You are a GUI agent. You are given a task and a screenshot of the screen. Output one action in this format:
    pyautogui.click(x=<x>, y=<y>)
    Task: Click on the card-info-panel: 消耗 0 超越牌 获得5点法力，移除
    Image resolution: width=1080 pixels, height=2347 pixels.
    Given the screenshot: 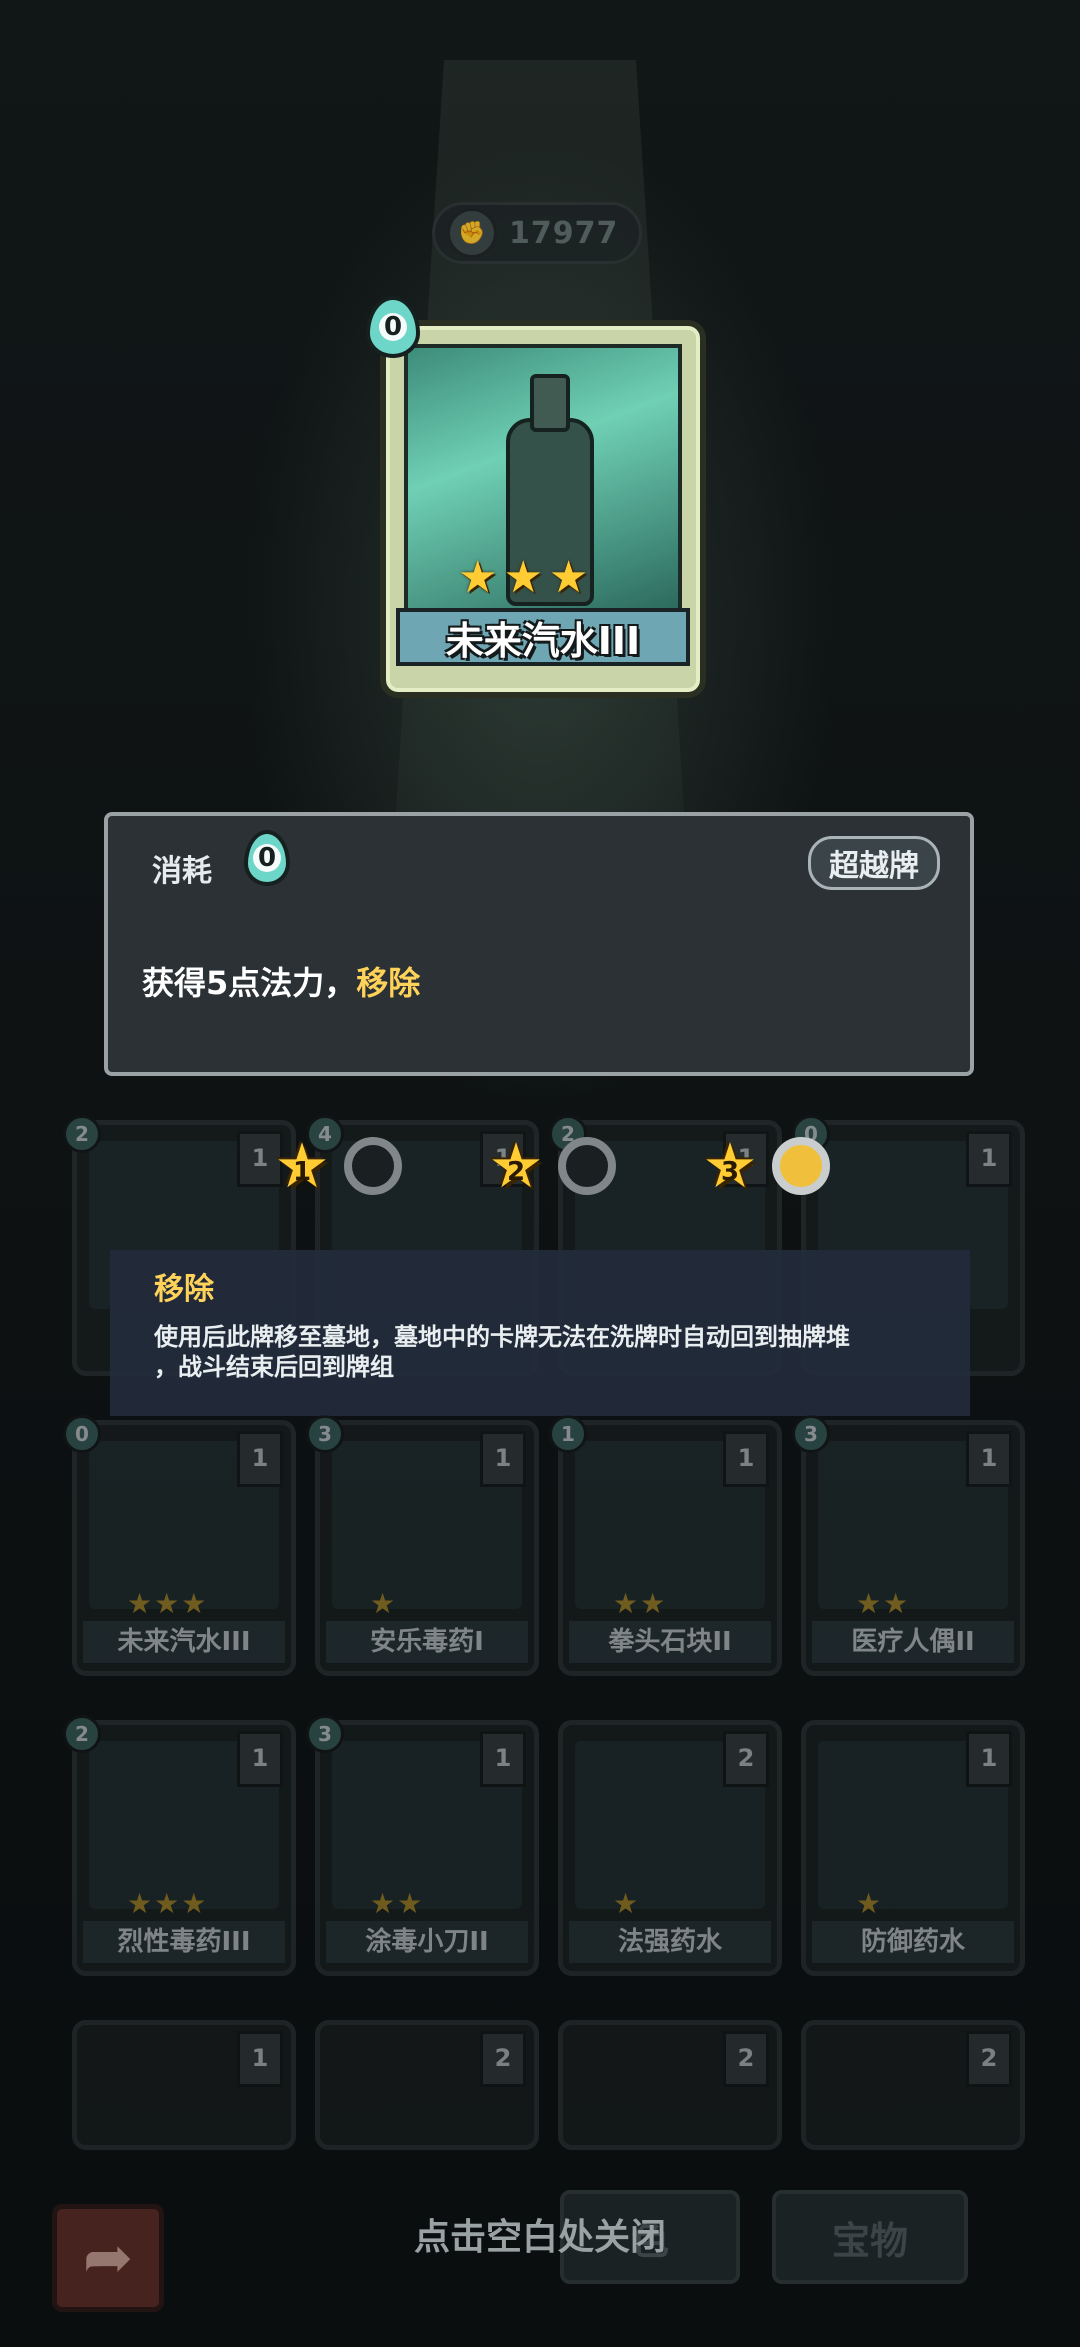 What is the action you would take?
    pyautogui.click(x=539, y=944)
    